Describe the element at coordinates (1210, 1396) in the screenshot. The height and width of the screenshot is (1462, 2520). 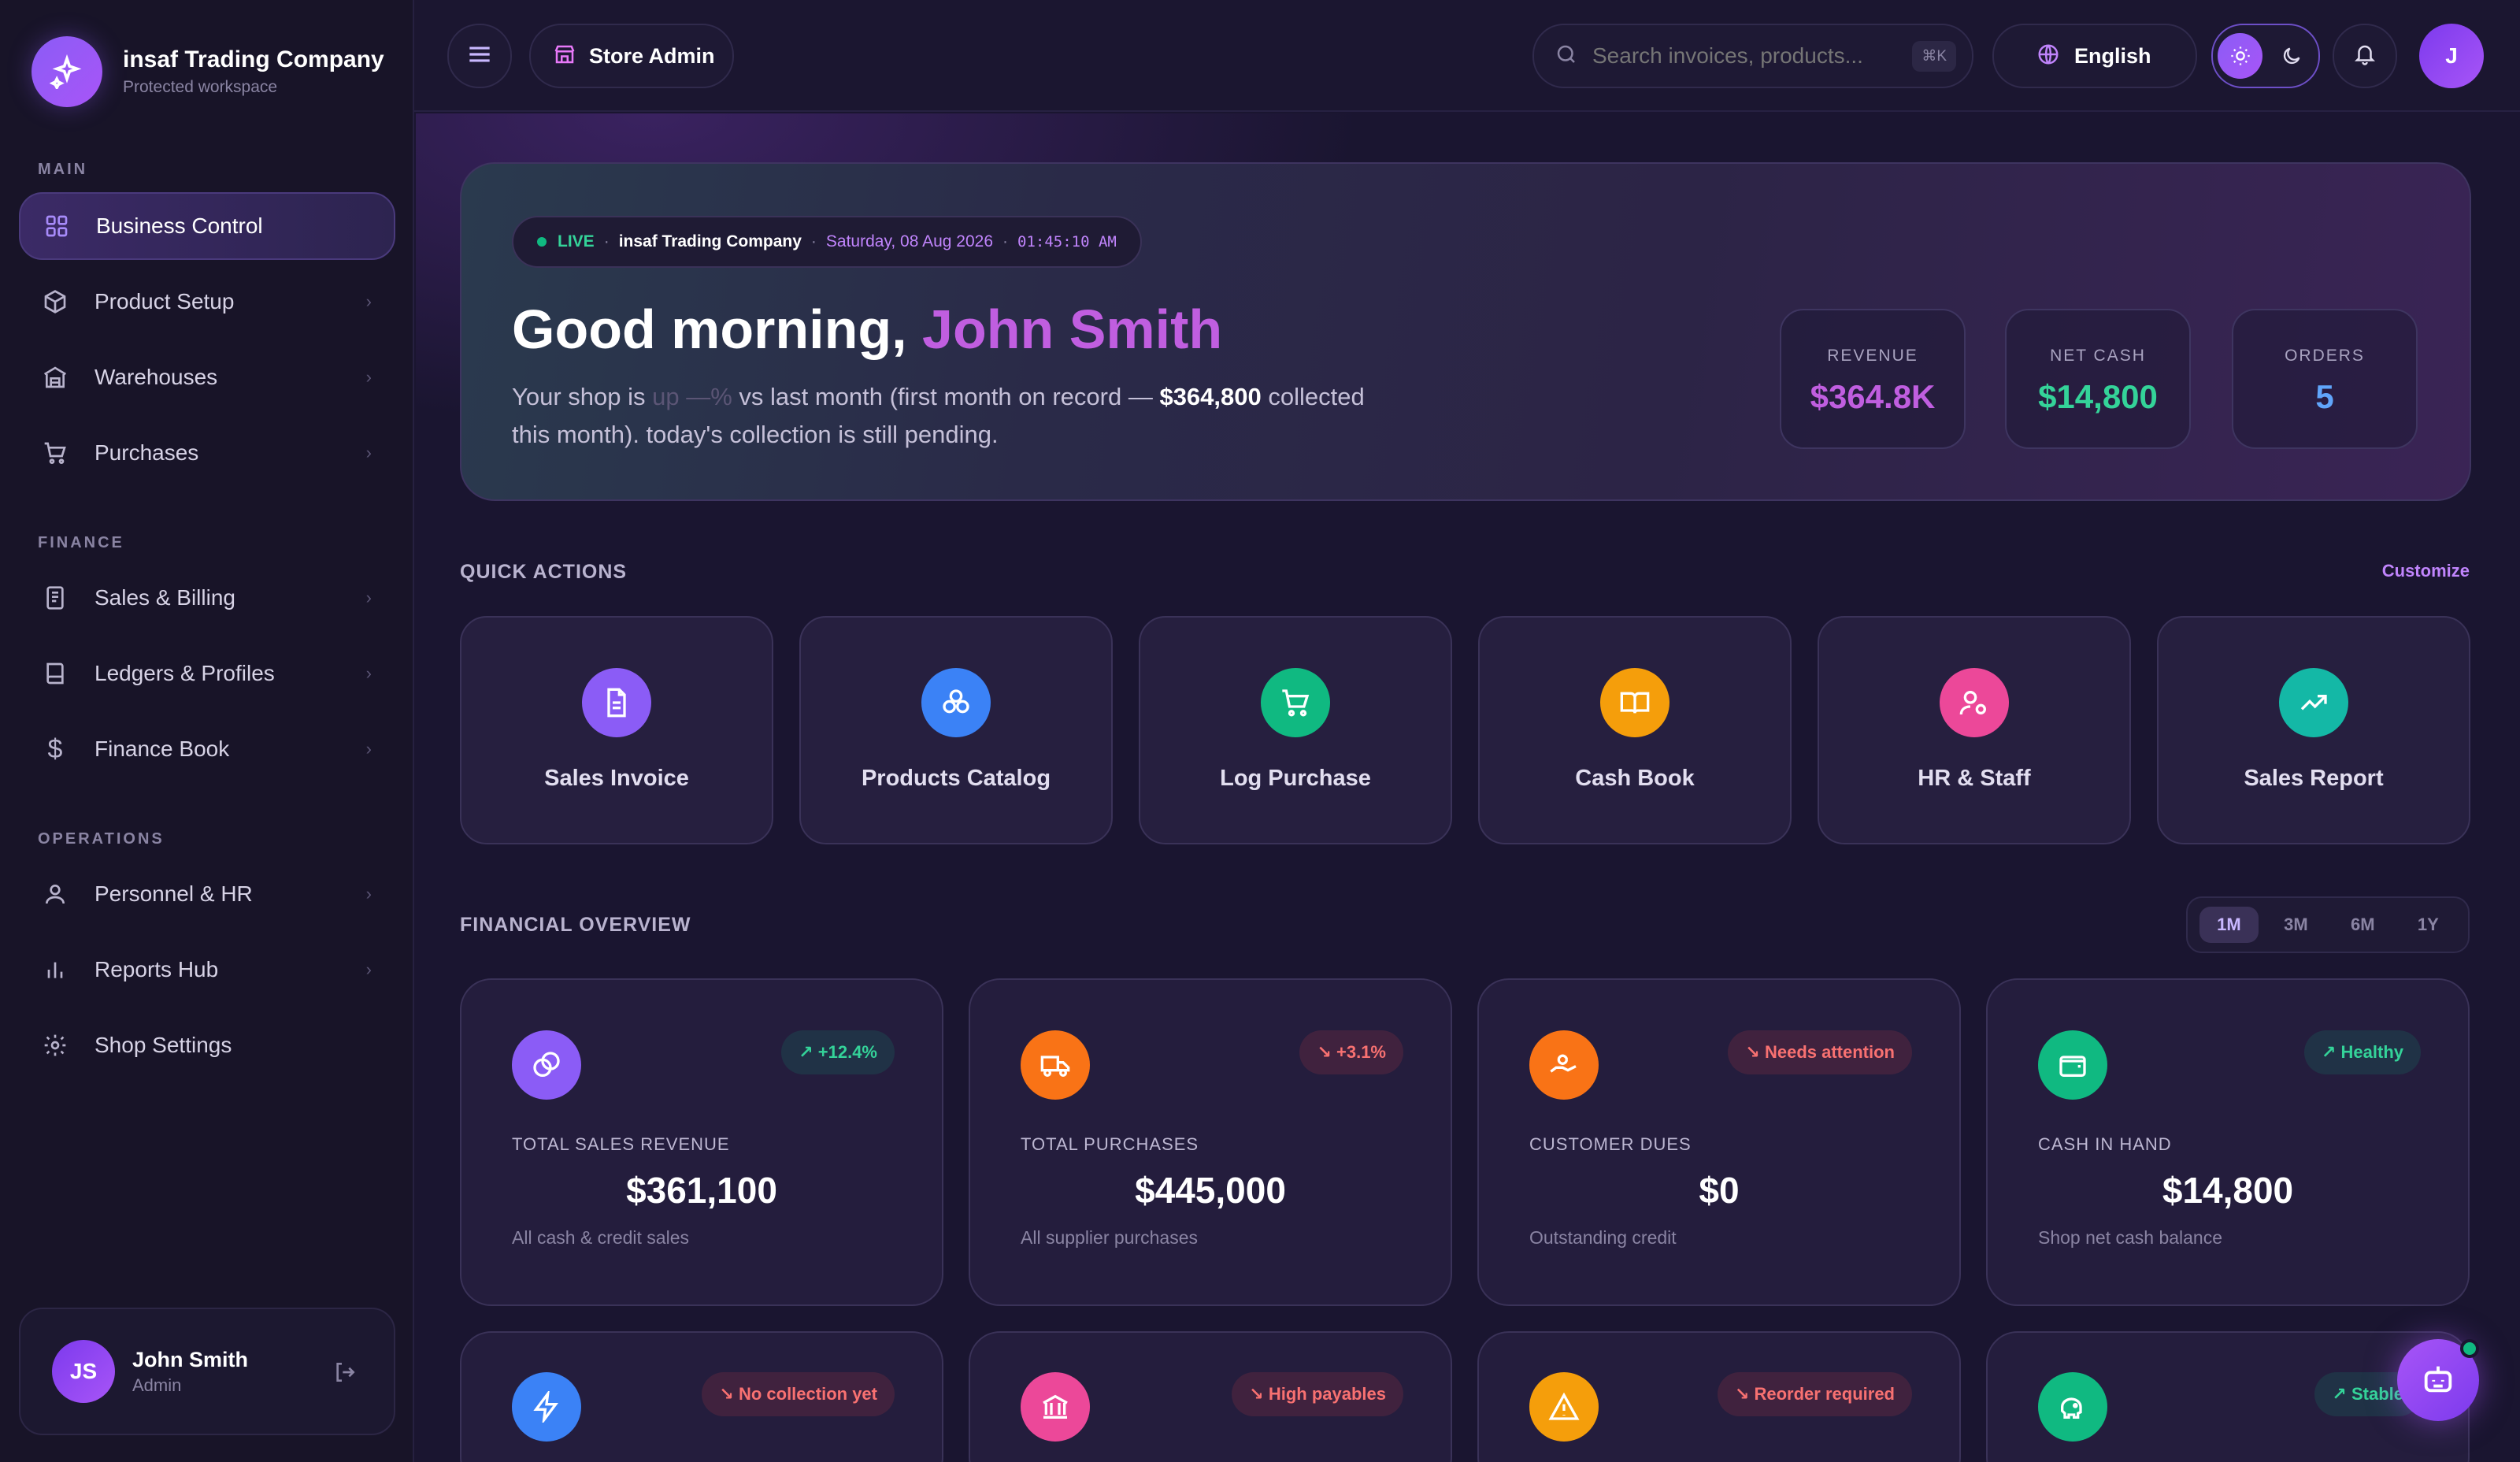
I see `card-payables: ↘ High payables` at that location.